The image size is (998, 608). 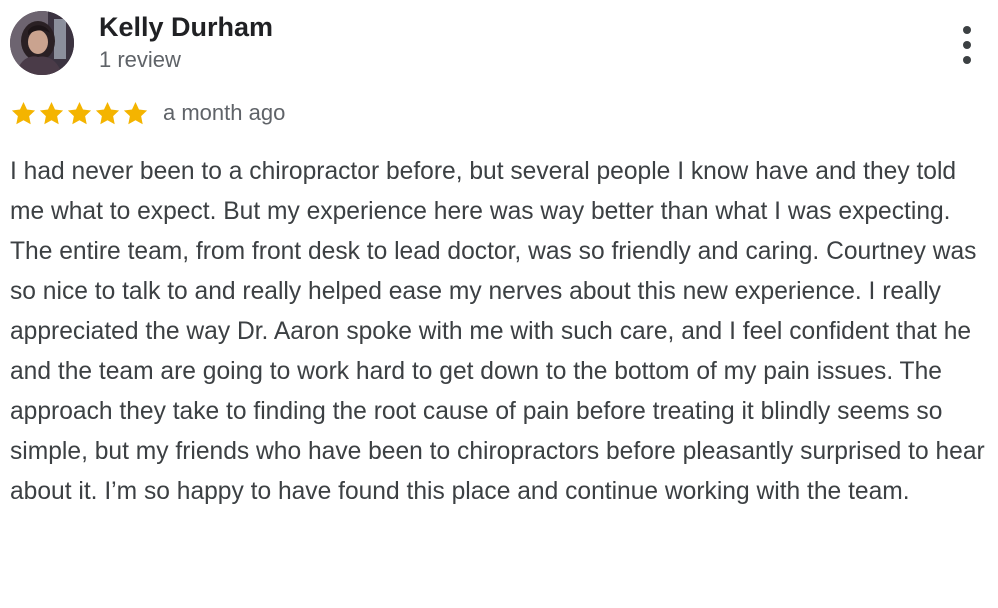 I want to click on star-rating, so click(x=79, y=113).